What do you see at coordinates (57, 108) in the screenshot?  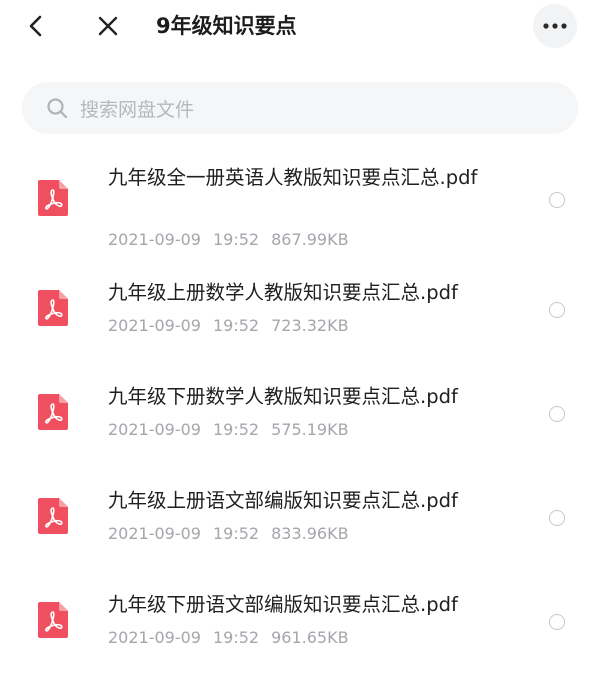 I see `search-icon` at bounding box center [57, 108].